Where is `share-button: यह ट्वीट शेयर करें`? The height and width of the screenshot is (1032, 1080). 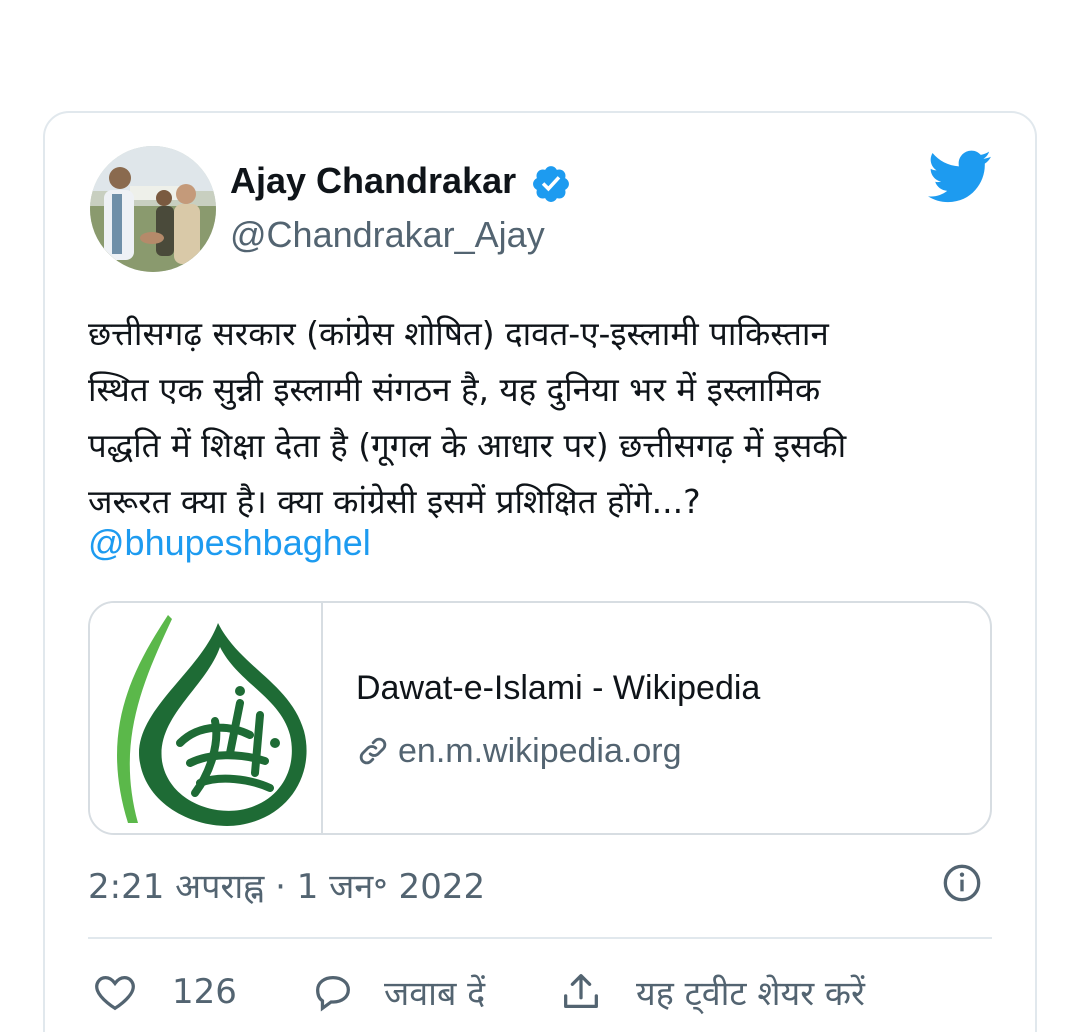
share-button: यह ट्वीट शेयर करें is located at coordinates (711, 992).